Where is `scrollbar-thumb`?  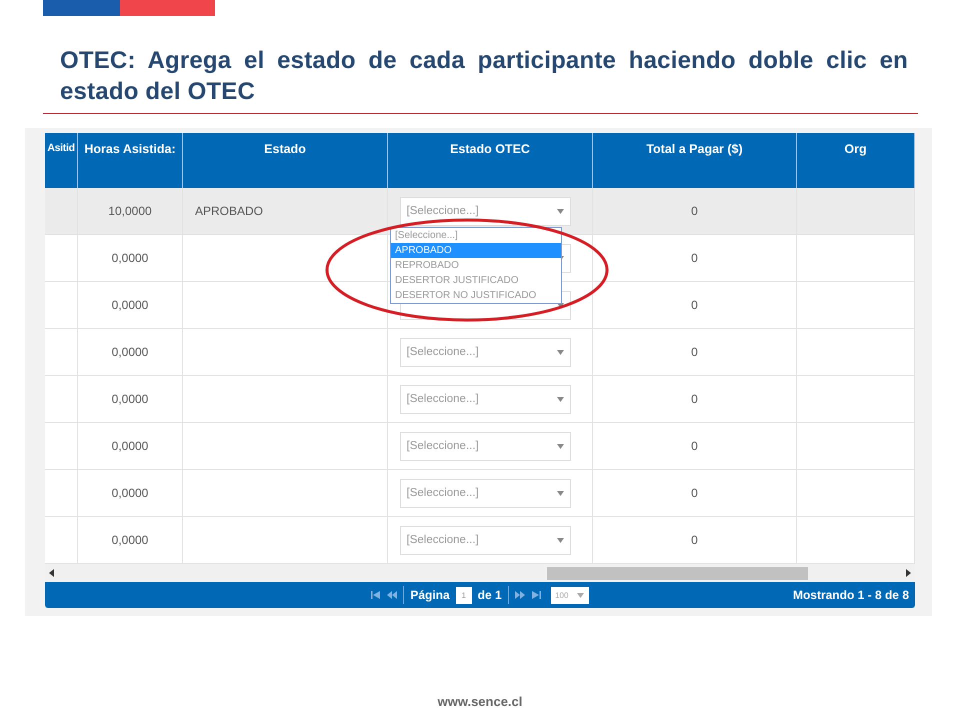
scrollbar-thumb is located at coordinates (677, 573).